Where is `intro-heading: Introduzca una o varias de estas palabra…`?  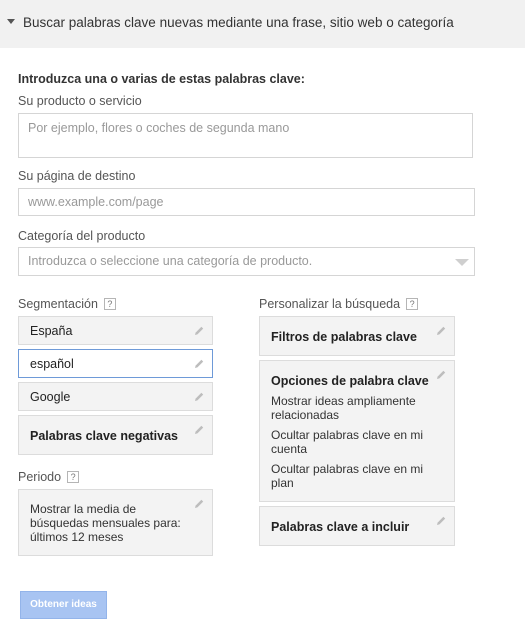
intro-heading: Introduzca una o varias de estas palabra… is located at coordinates (161, 79).